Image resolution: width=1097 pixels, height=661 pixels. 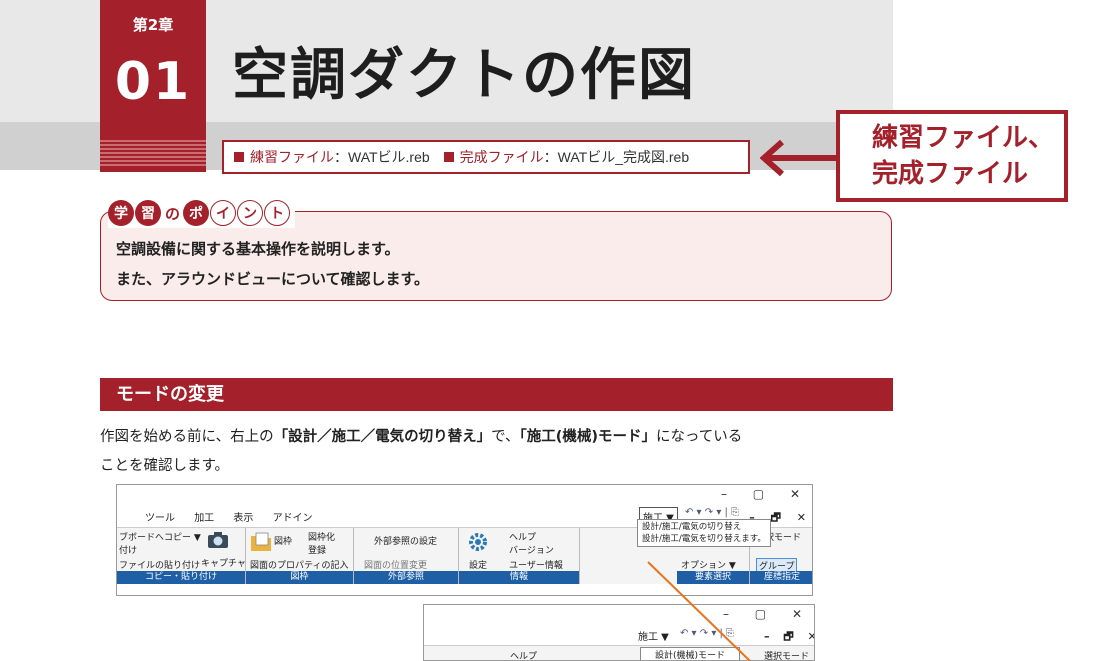 What do you see at coordinates (405, 540) in the screenshot?
I see `xref-settings-button: 外部参照の設定` at bounding box center [405, 540].